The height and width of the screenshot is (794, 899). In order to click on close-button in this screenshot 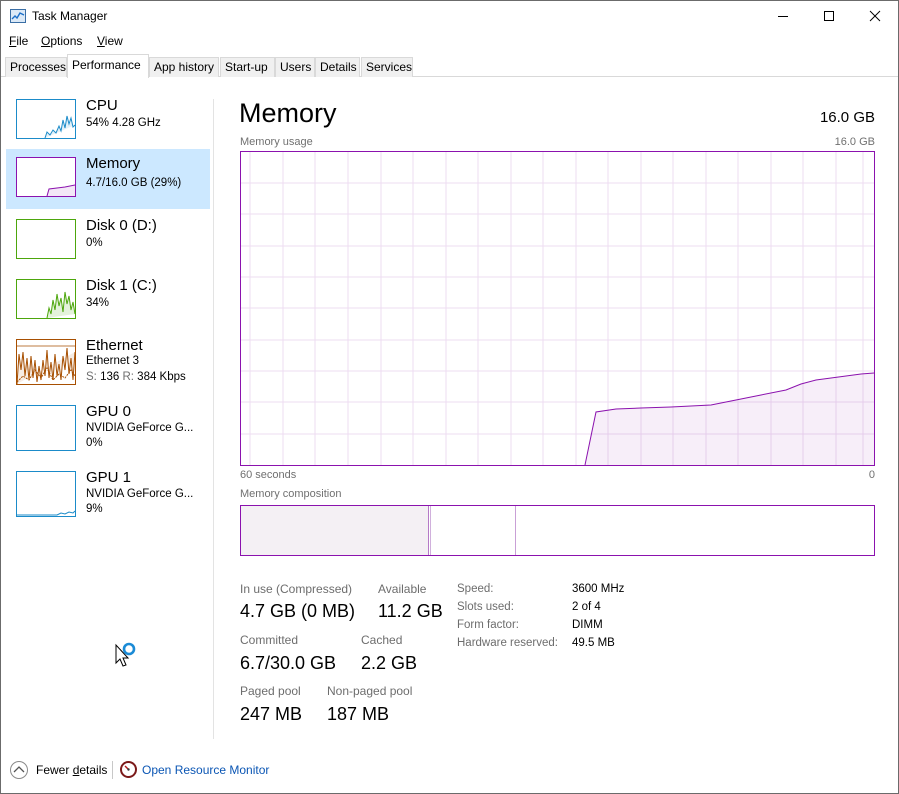, I will do `click(875, 16)`.